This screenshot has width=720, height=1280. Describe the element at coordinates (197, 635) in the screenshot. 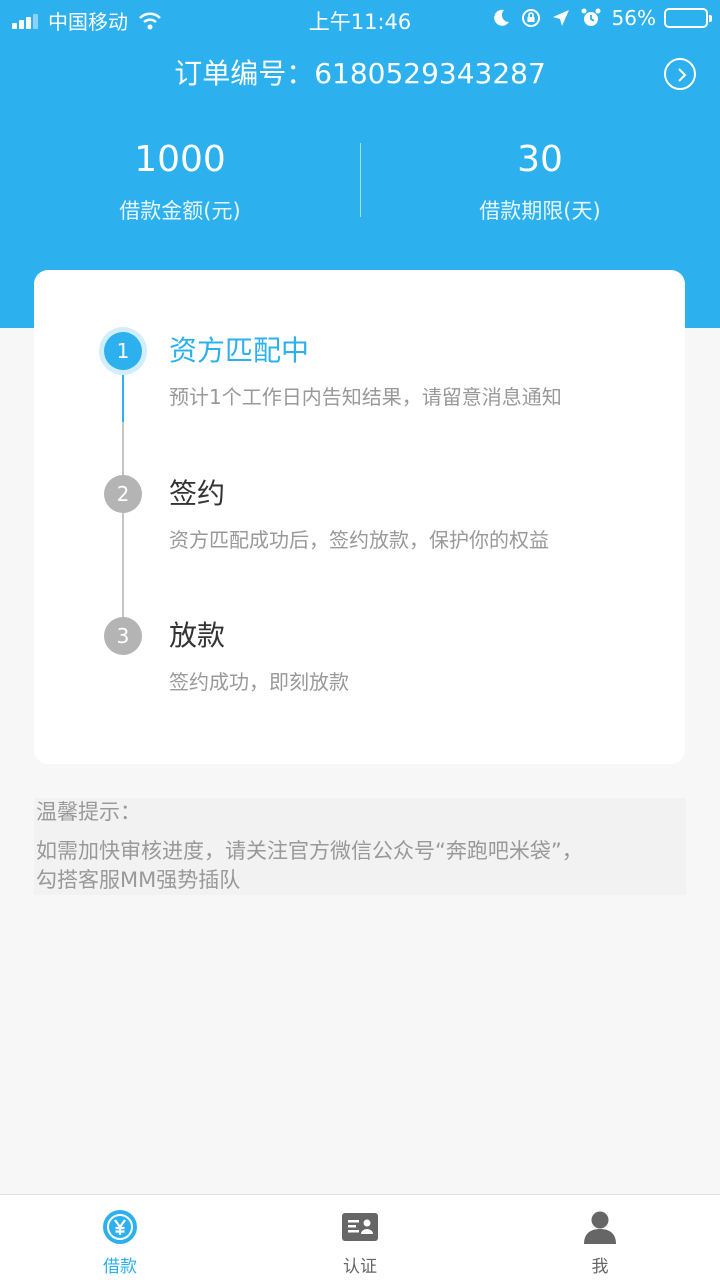

I see `step-title: 放款` at that location.